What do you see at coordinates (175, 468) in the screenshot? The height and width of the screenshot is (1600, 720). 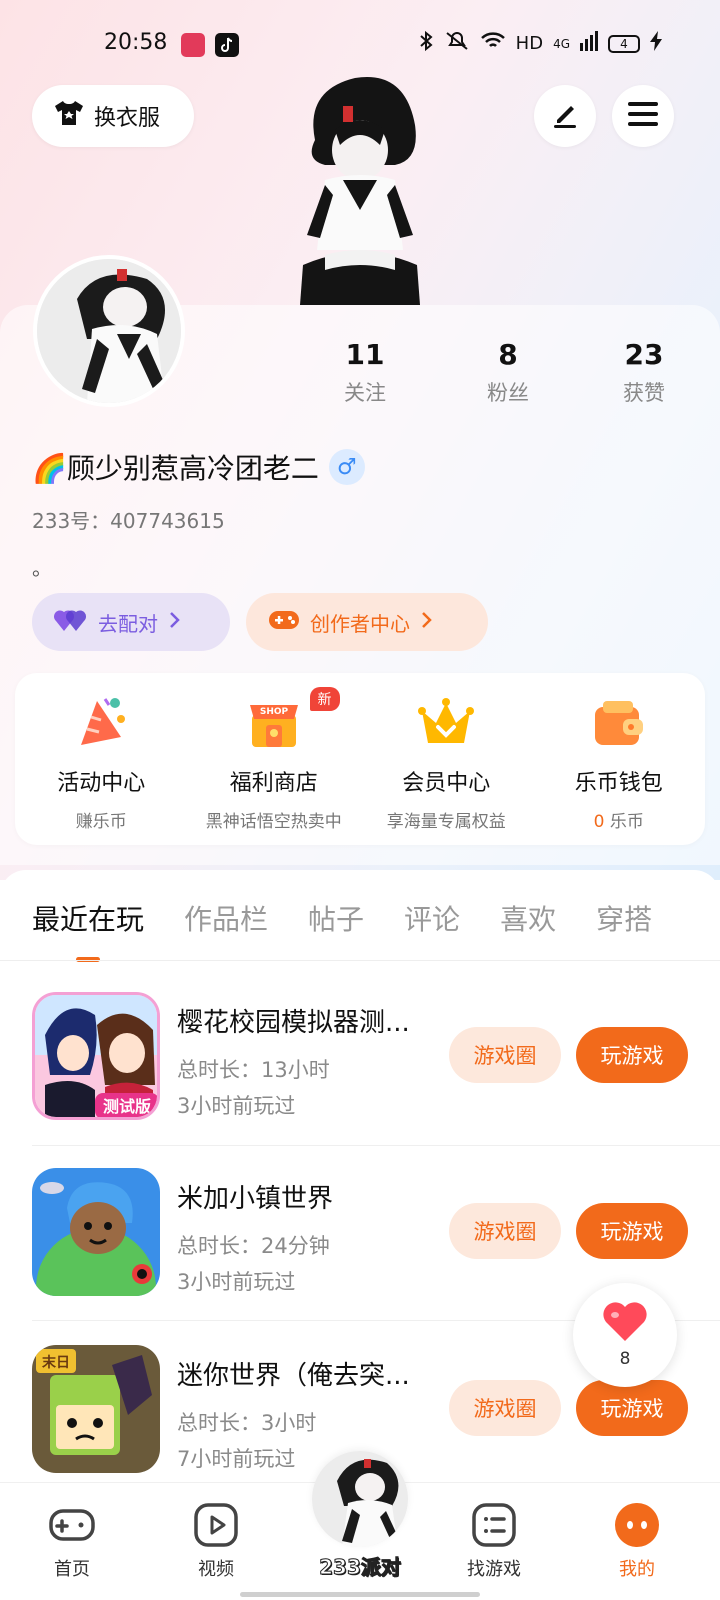 I see `nickname: 🌈顾少别惹高冷团老二` at bounding box center [175, 468].